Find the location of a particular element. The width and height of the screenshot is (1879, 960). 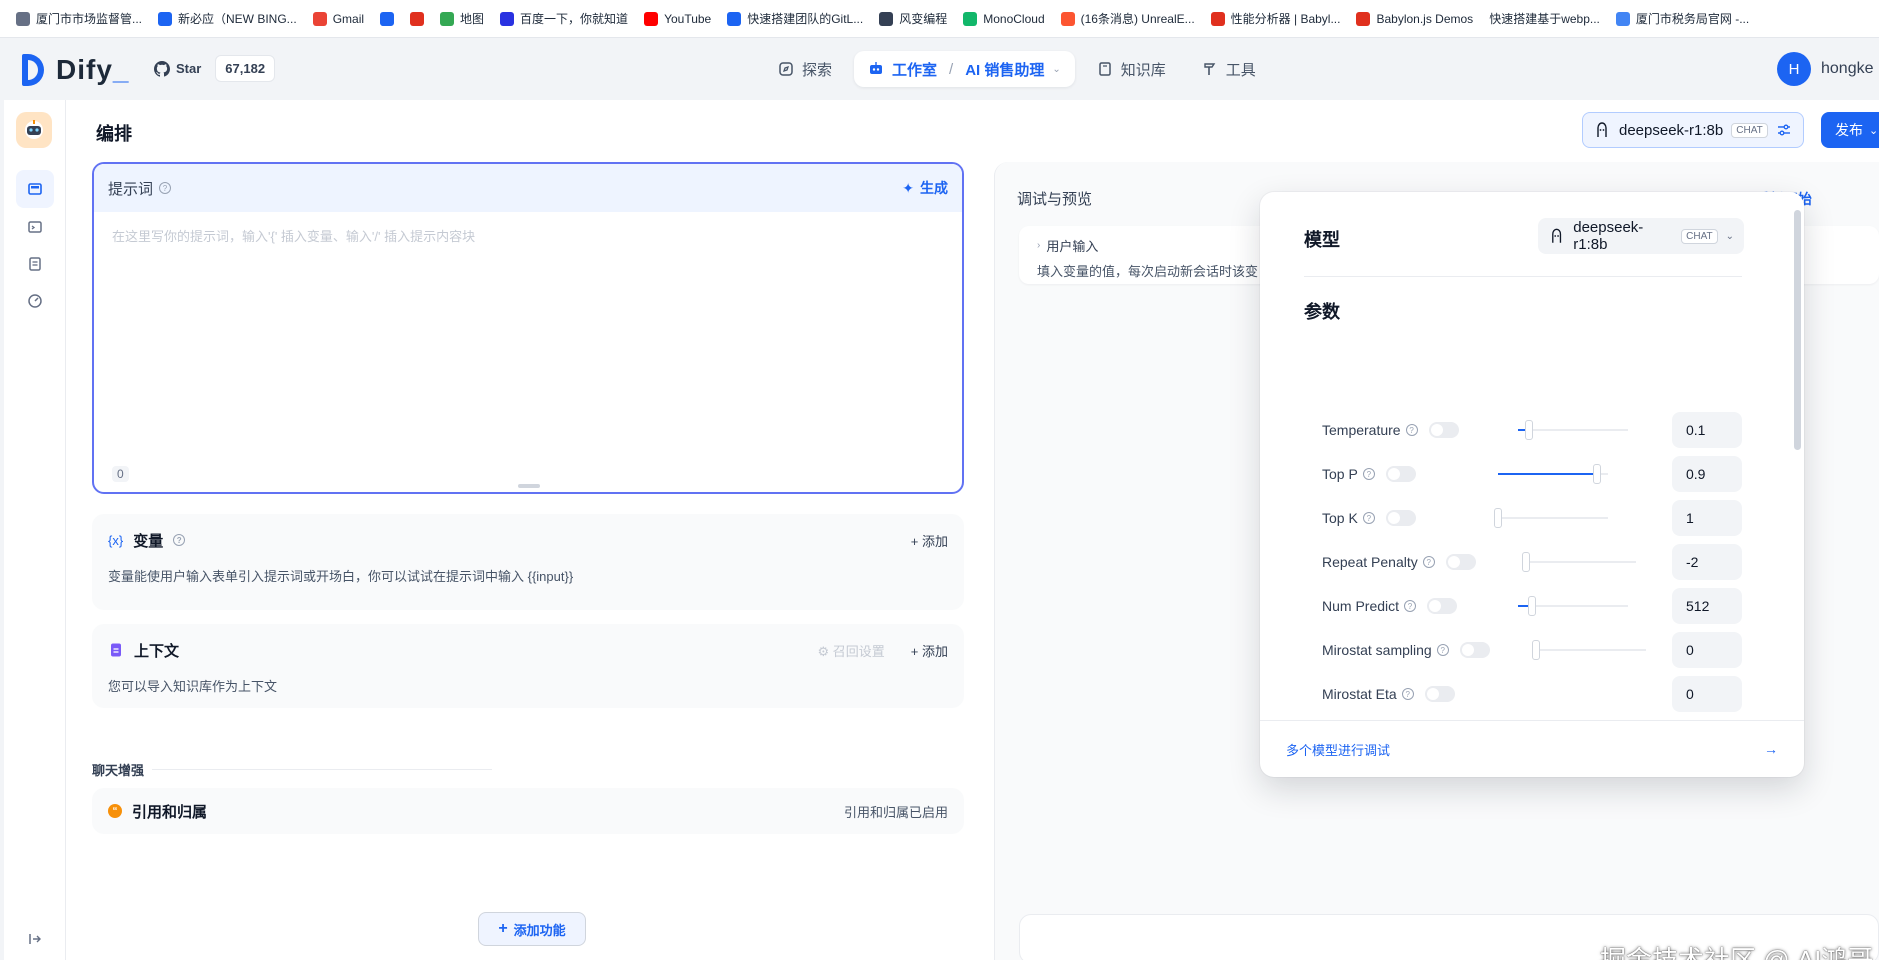

rail-logs is located at coordinates (35, 264).